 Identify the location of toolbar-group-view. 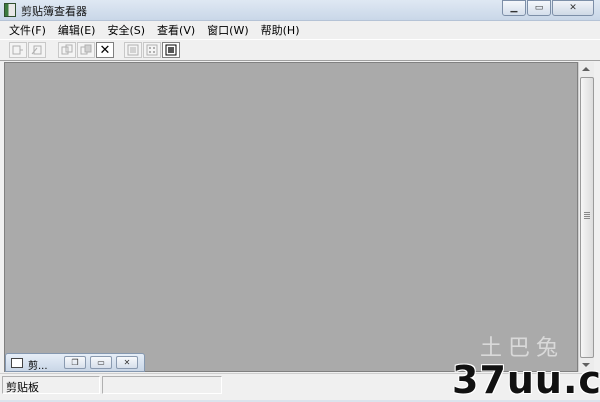
(152, 50).